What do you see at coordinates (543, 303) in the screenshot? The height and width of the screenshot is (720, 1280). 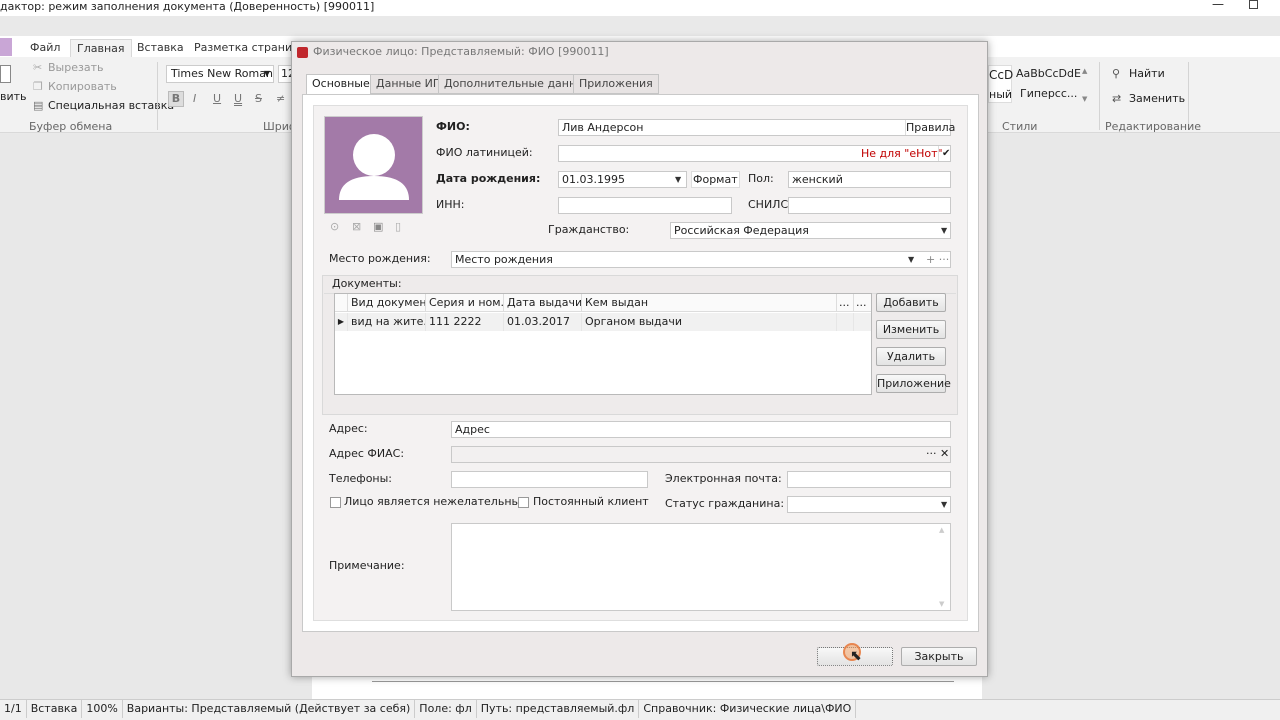 I see `col-issue-date: Дата выдачи` at bounding box center [543, 303].